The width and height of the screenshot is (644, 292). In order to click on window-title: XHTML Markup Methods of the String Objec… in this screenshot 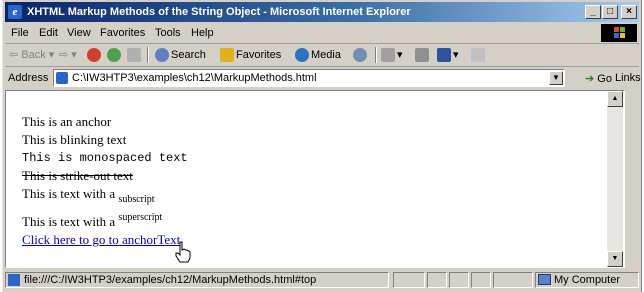, I will do `click(219, 12)`.